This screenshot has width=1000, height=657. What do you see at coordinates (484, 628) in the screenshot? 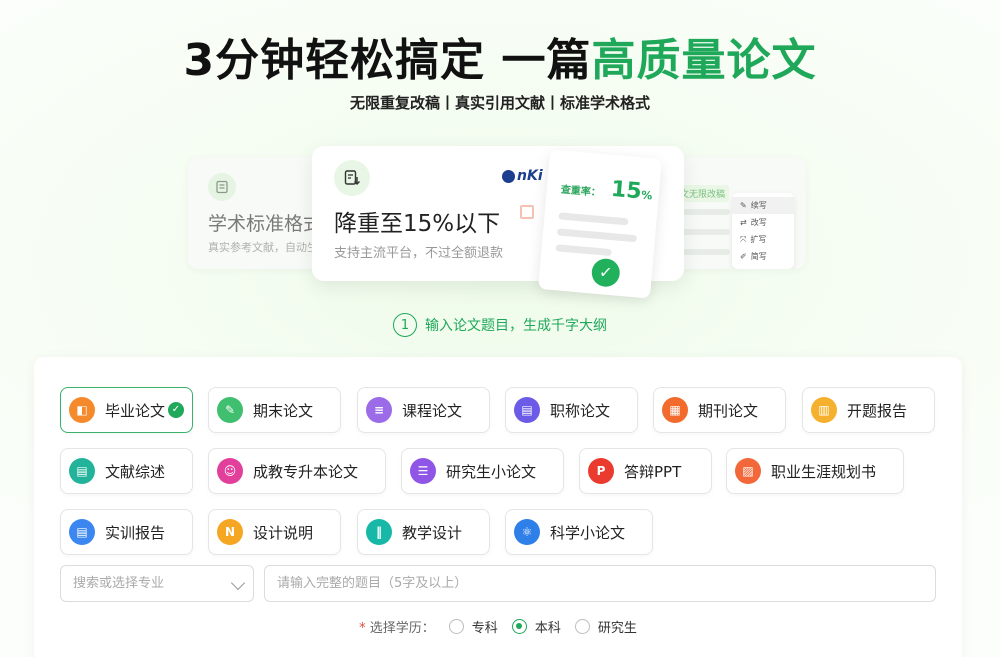
I see `radio-label: 专科` at bounding box center [484, 628].